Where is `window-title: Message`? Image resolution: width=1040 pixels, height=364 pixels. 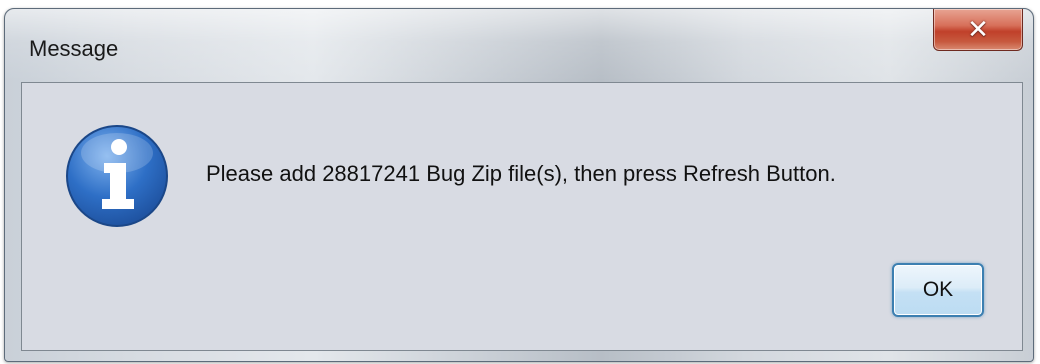
window-title: Message is located at coordinates (74, 48).